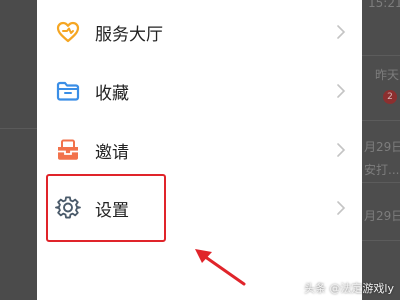 The height and width of the screenshot is (300, 400). What do you see at coordinates (220, 267) in the screenshot?
I see `pointer-arrow-icon` at bounding box center [220, 267].